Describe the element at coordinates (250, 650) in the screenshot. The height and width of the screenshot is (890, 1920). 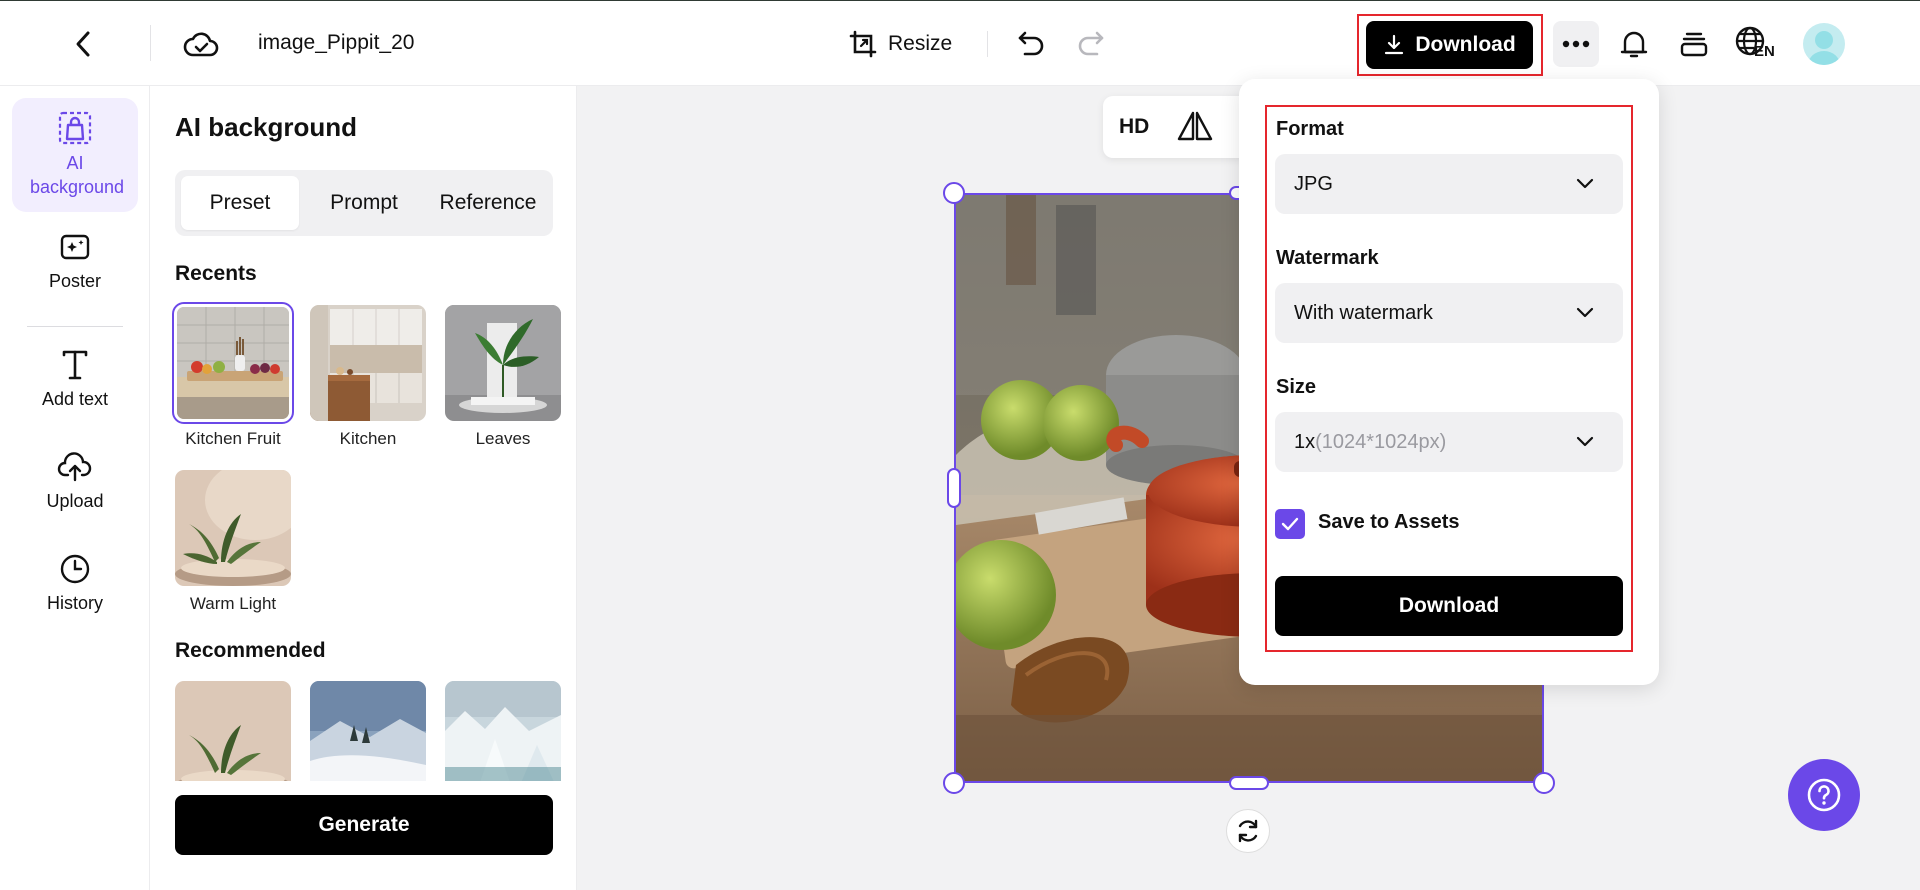
I see `recommended-title: Recommended` at that location.